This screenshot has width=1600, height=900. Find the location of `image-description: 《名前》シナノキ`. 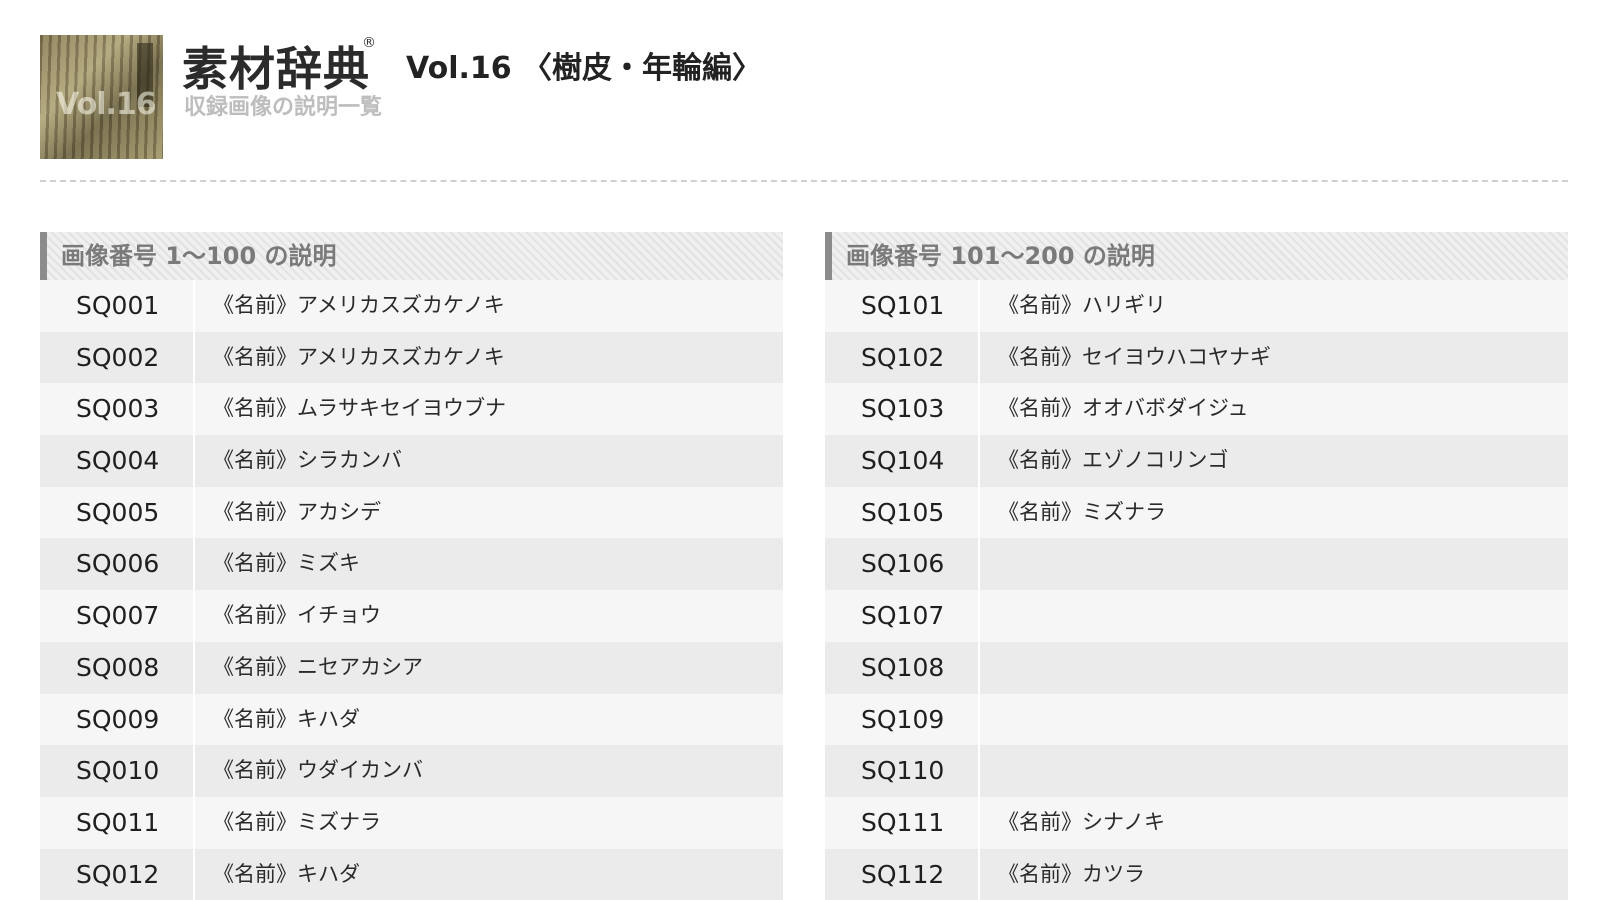

image-description: 《名前》シナノキ is located at coordinates (1081, 821).